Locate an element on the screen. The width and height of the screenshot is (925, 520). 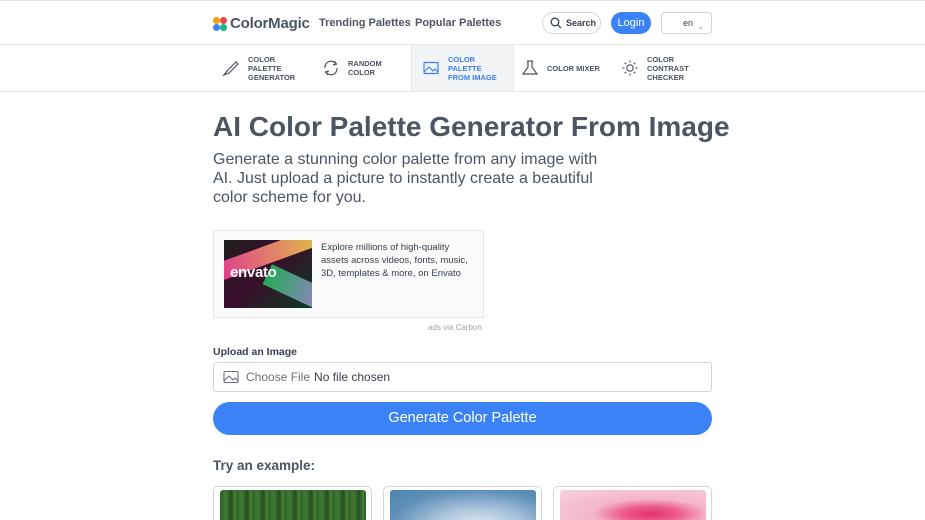
tool-label-line: CONTRAST is located at coordinates (668, 68).